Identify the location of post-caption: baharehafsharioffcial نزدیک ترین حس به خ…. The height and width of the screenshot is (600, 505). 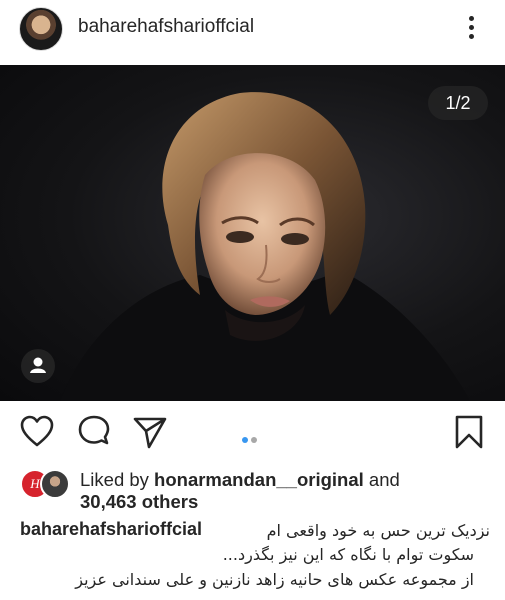
(255, 554).